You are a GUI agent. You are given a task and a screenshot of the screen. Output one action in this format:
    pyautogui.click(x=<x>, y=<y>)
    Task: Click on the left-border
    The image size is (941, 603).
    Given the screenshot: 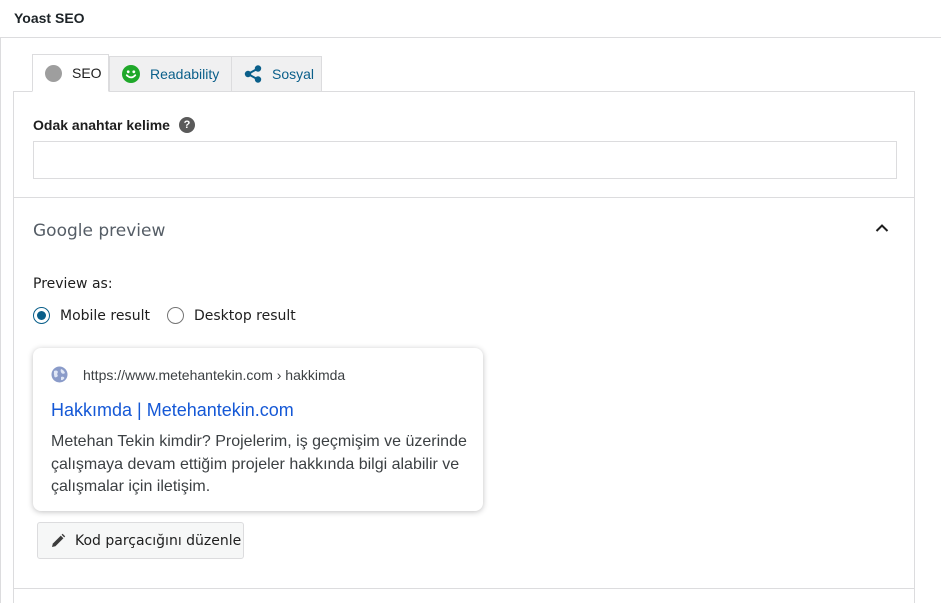 What is the action you would take?
    pyautogui.click(x=0, y=320)
    